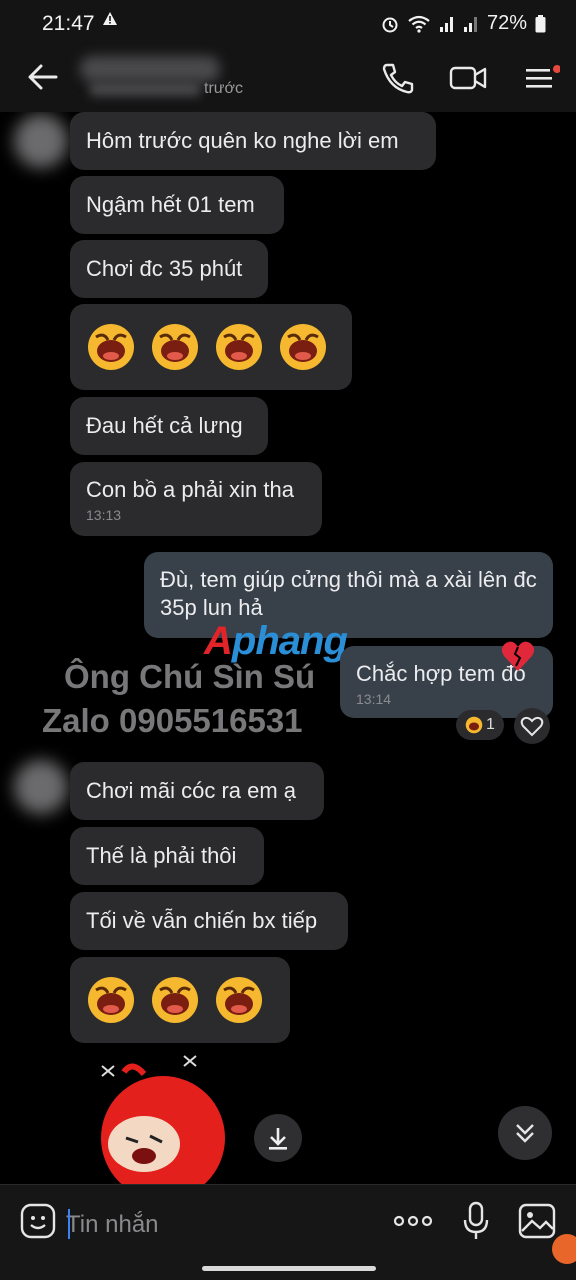  Describe the element at coordinates (104, 515) in the screenshot. I see `message-time: 13:13` at that location.